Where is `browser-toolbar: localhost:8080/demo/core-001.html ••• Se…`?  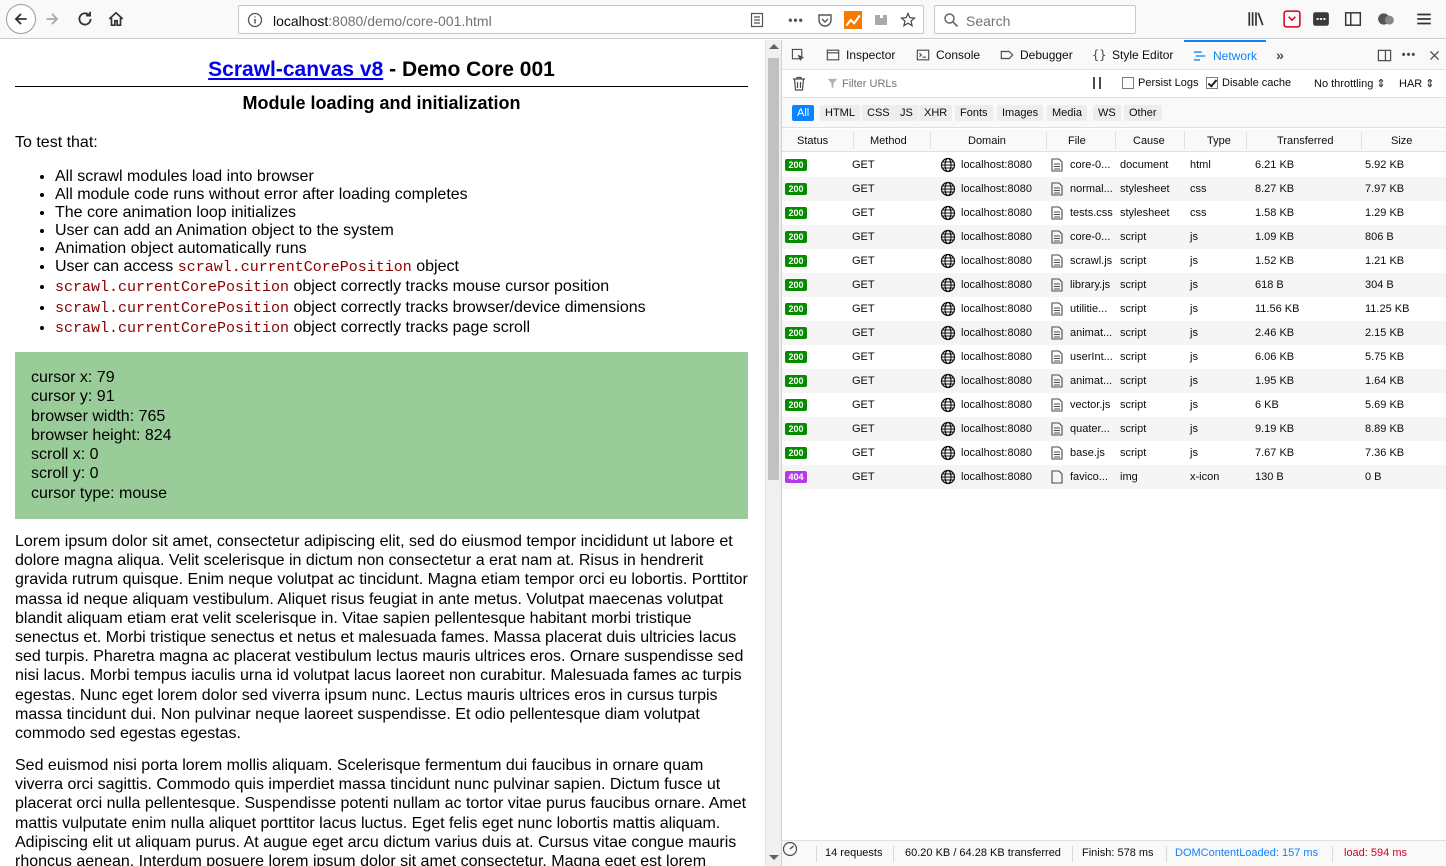
browser-toolbar: localhost:8080/demo/core-001.html ••• Se… is located at coordinates (723, 19).